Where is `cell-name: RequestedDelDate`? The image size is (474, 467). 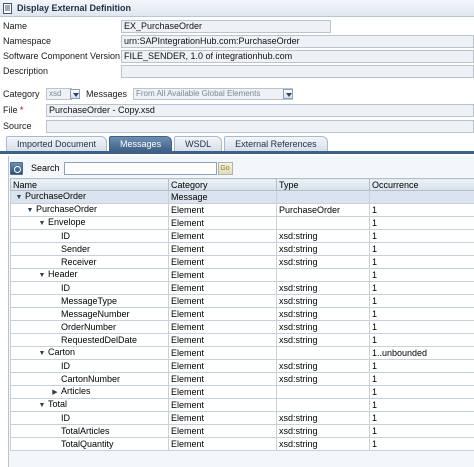
cell-name: RequestedDelDate is located at coordinates (89, 340).